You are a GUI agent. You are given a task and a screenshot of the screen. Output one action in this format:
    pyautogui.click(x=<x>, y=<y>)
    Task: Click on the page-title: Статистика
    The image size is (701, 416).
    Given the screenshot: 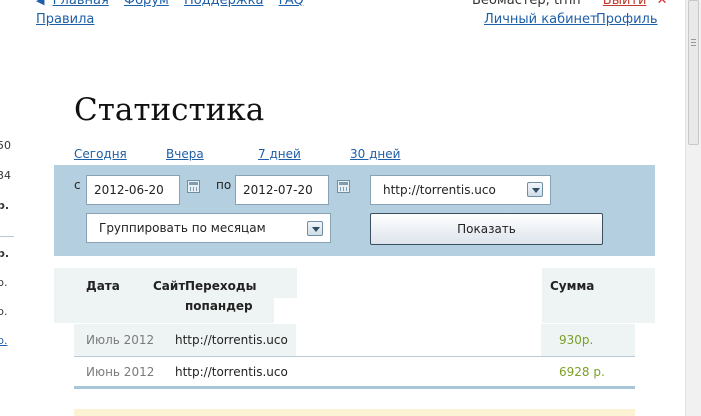 What is the action you would take?
    pyautogui.click(x=169, y=110)
    